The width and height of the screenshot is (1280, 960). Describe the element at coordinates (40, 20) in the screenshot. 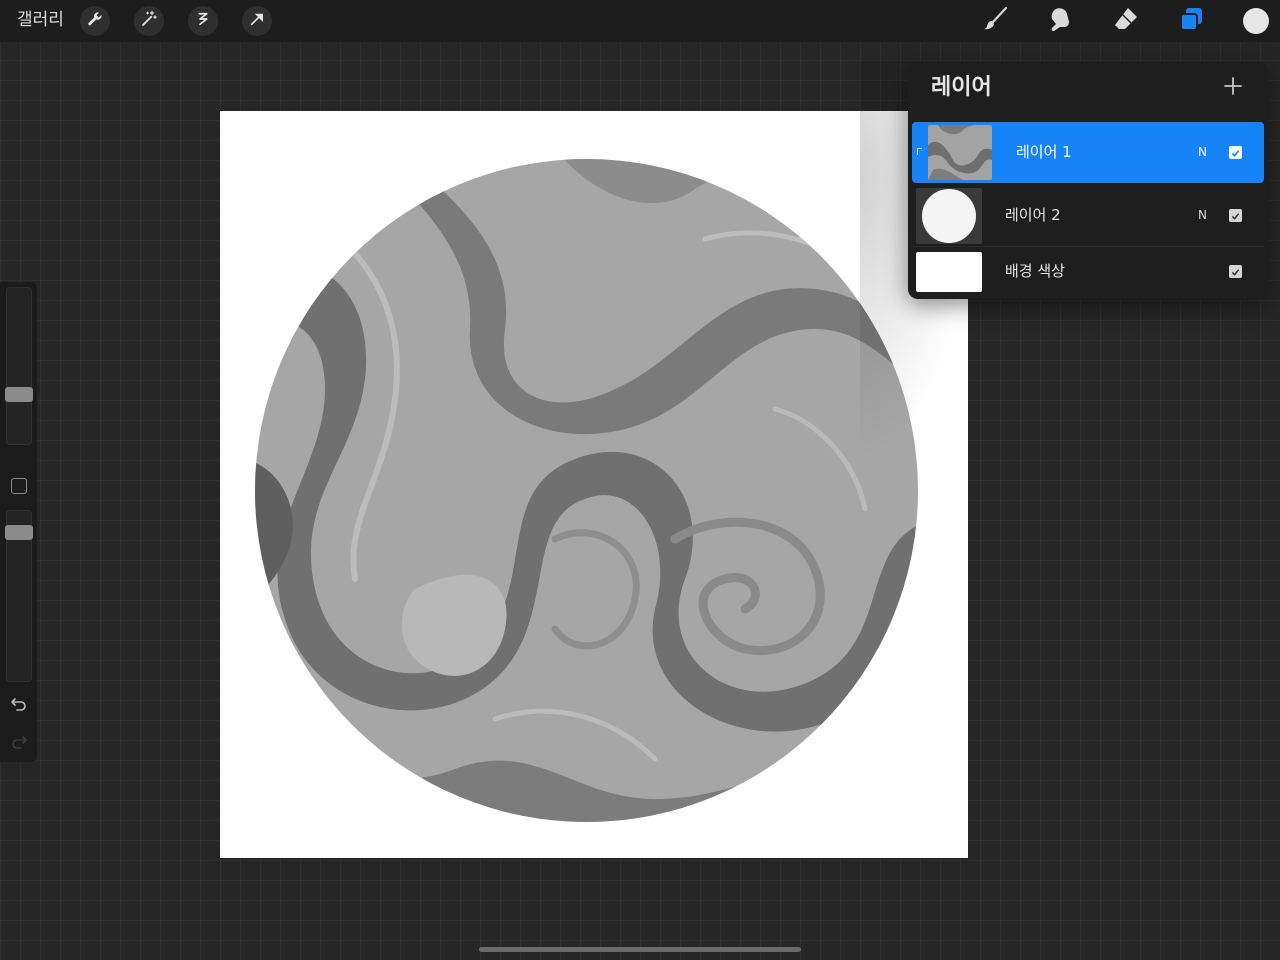

I see `gallery-button: 갤러리` at that location.